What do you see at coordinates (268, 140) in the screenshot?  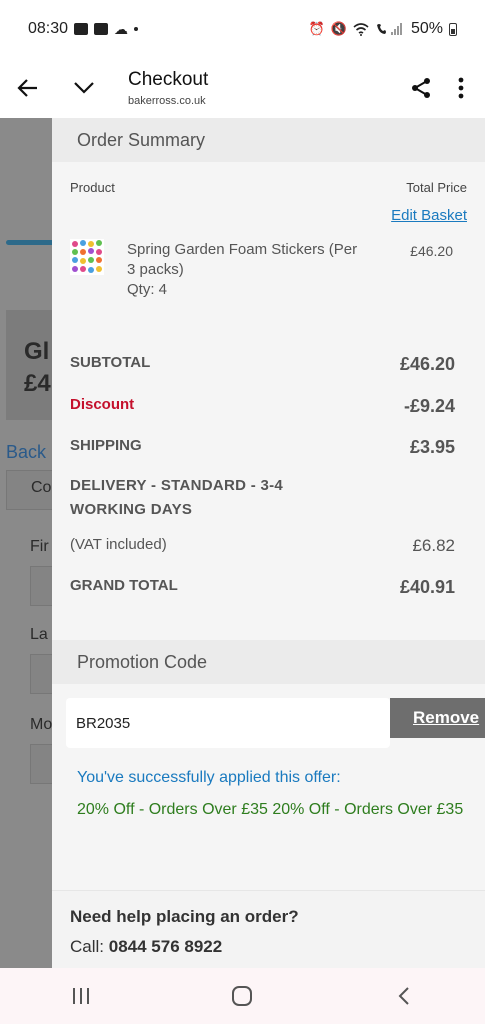 I see `order-summary-title: Order Summary` at bounding box center [268, 140].